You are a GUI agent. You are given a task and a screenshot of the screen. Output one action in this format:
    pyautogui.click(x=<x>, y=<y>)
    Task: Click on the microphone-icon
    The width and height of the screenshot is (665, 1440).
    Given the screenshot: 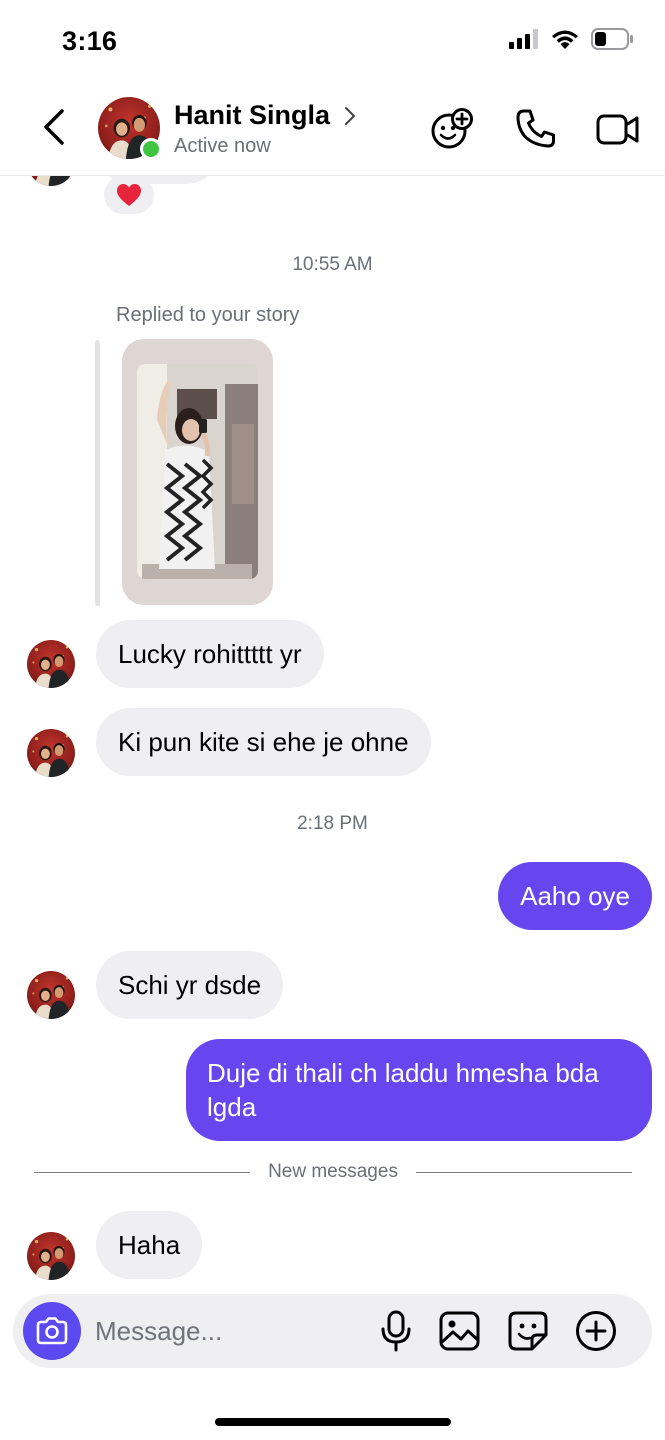 What is the action you would take?
    pyautogui.click(x=396, y=1331)
    